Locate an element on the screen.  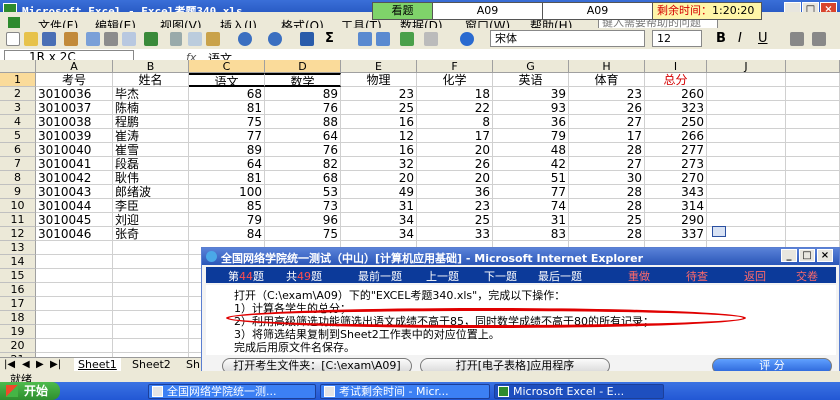
cell: 17 is located at coordinates (607, 136).